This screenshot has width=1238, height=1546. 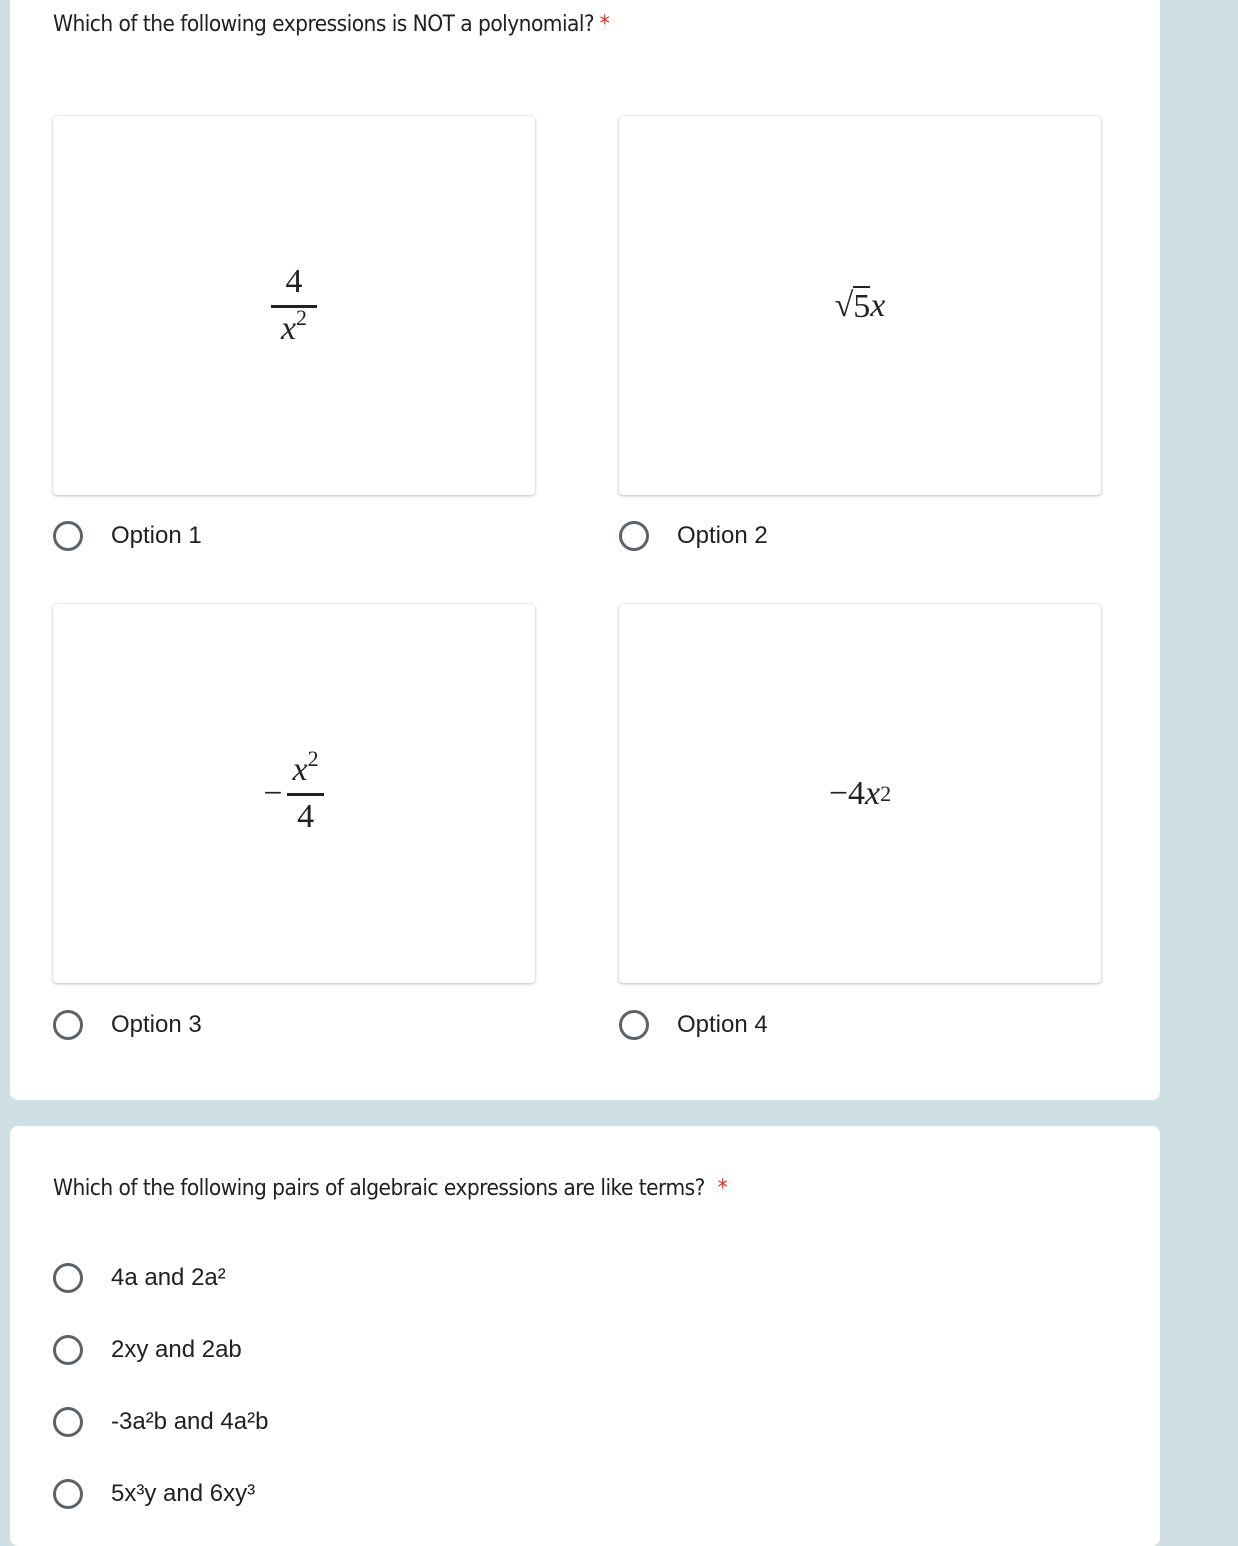 What do you see at coordinates (294, 281) in the screenshot?
I see `numerator: 4` at bounding box center [294, 281].